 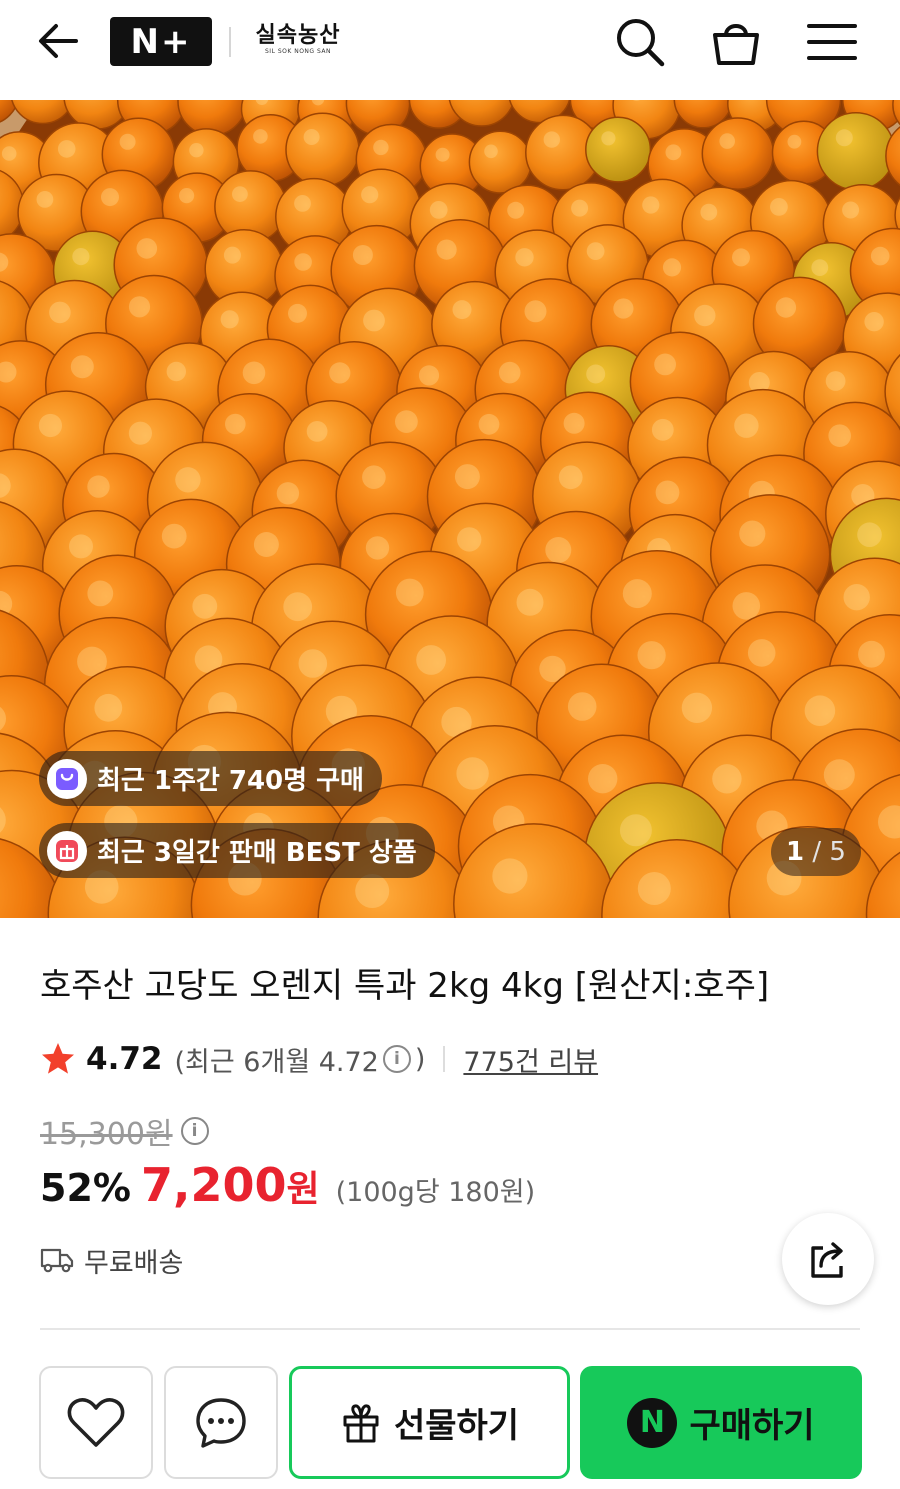 What do you see at coordinates (134, 1263) in the screenshot?
I see `shipping-text: 무료배송` at bounding box center [134, 1263].